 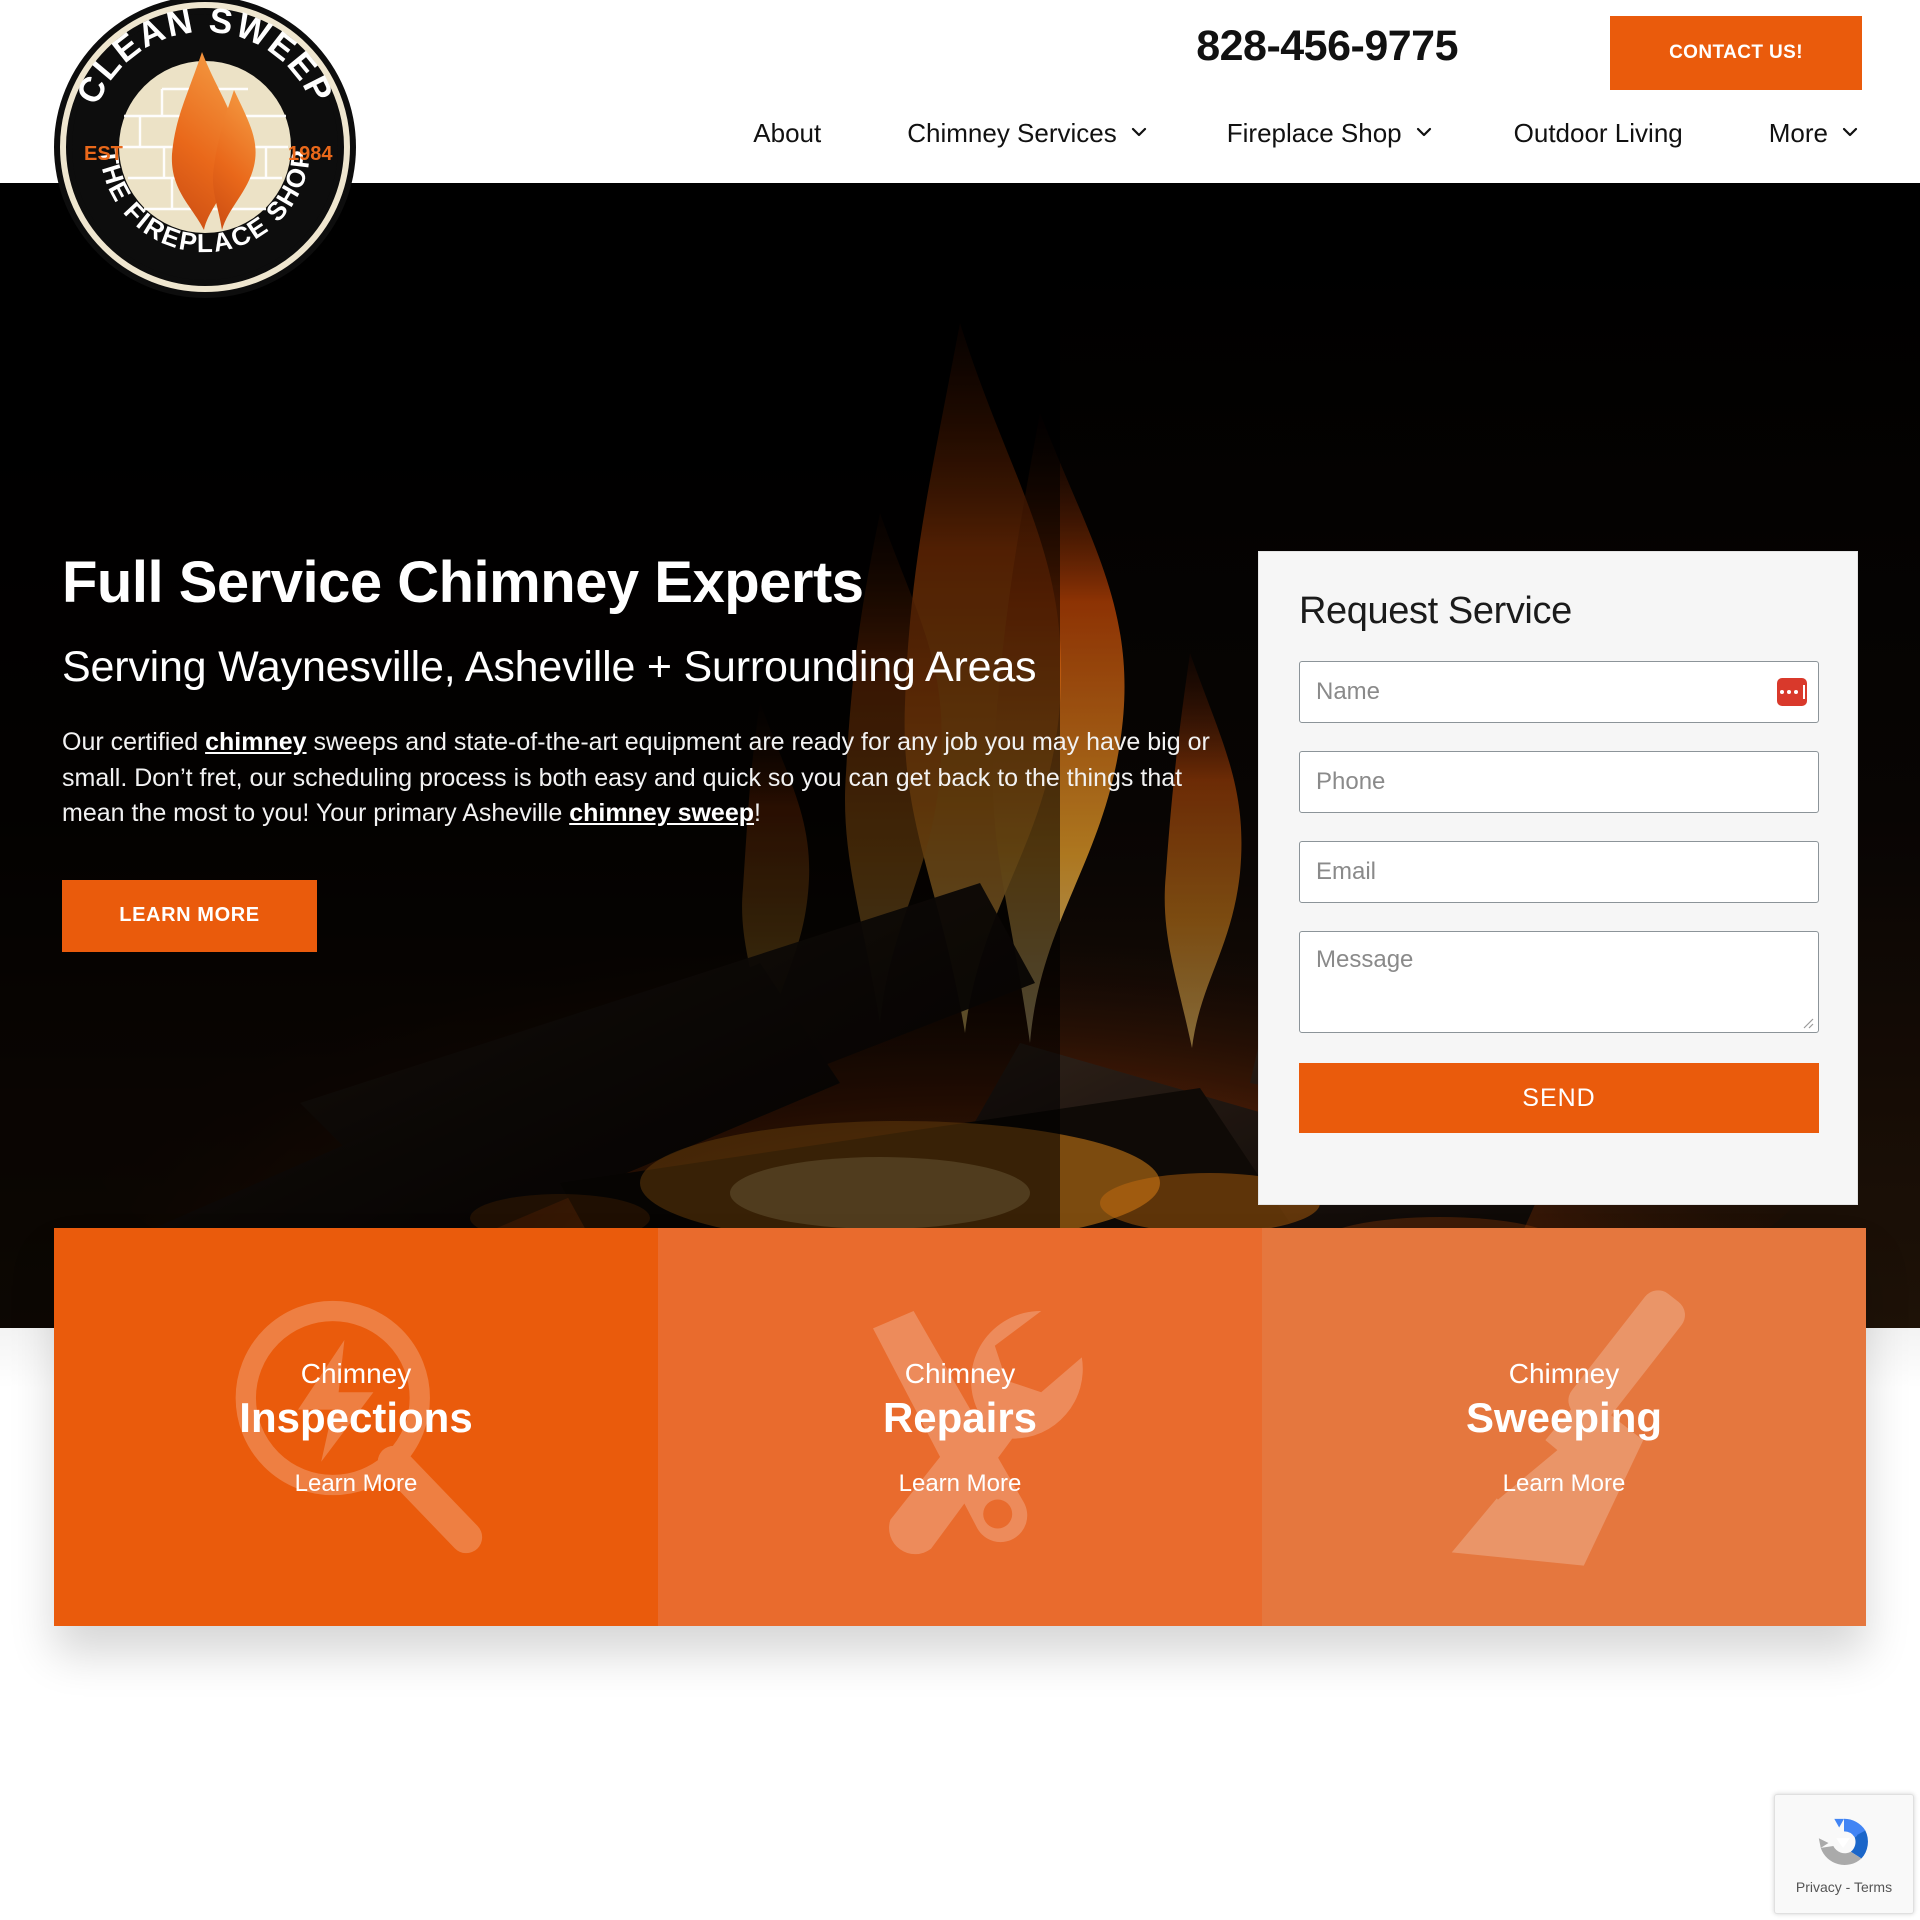 What do you see at coordinates (1435, 611) in the screenshot?
I see `form-title: Request Service` at bounding box center [1435, 611].